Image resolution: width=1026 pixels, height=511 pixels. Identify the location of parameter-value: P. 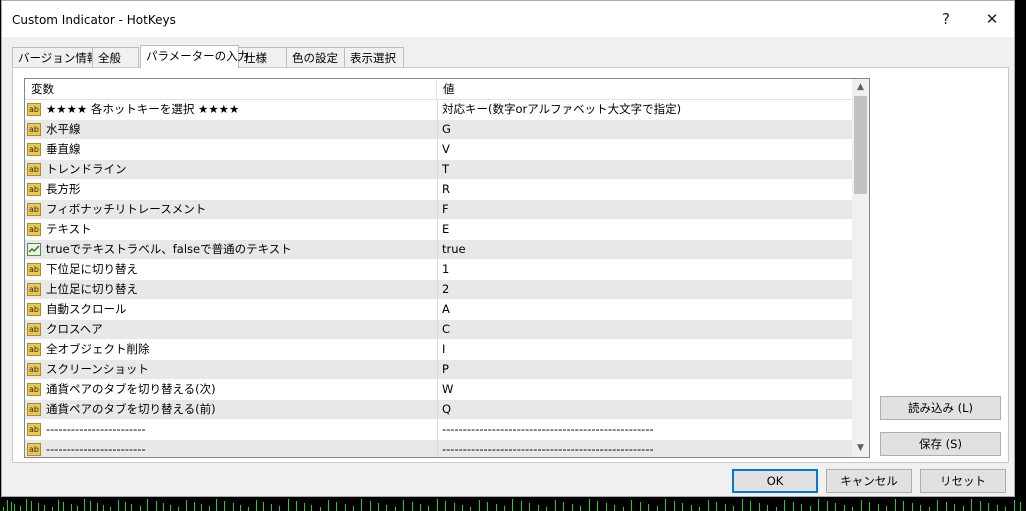
(646, 370).